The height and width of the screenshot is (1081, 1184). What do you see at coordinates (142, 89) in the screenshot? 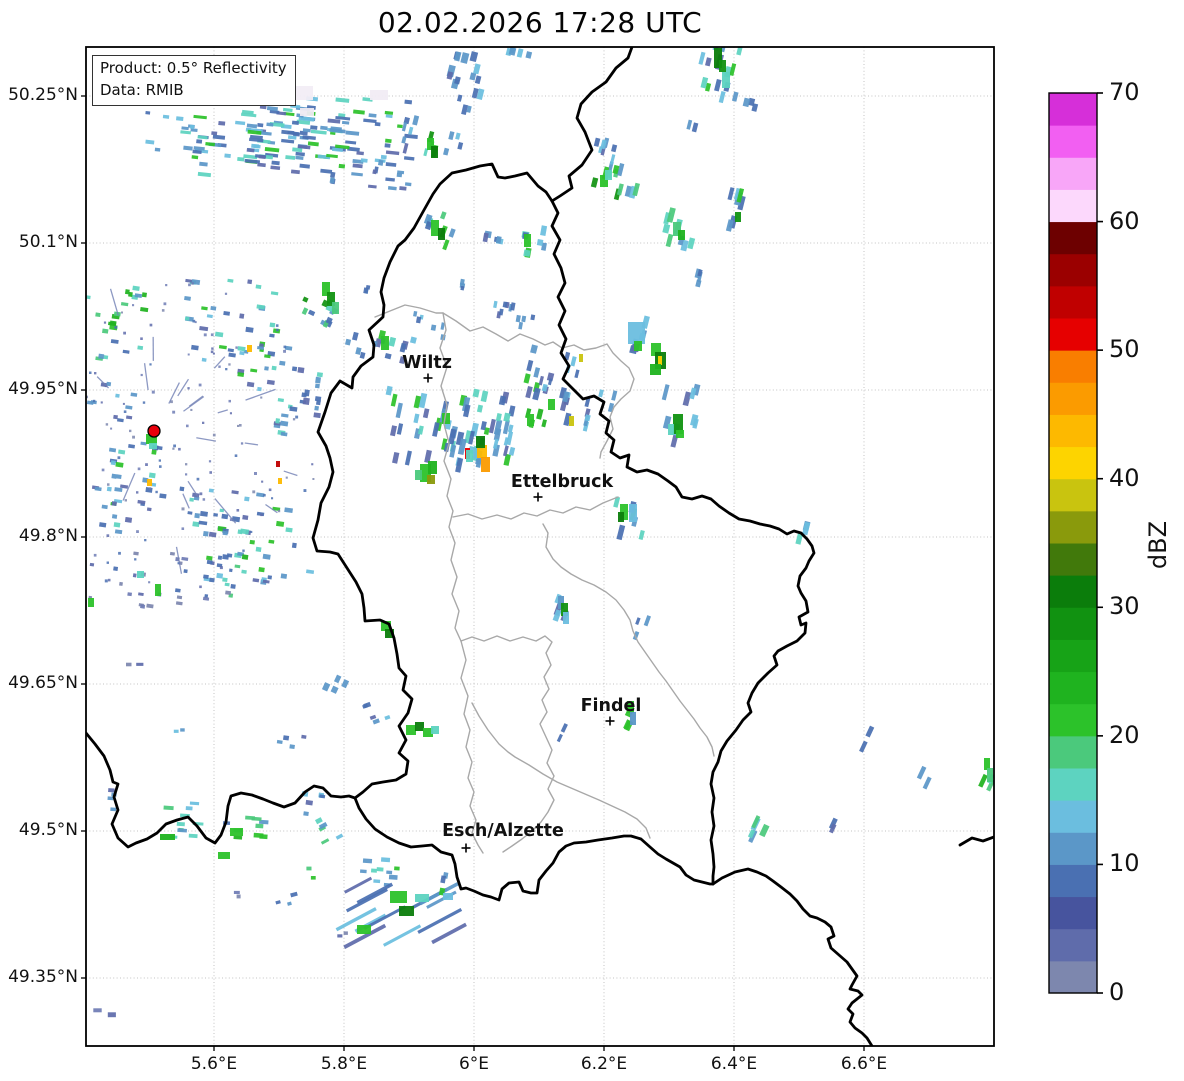
I see `data-source-line: Data: RMIB` at bounding box center [142, 89].